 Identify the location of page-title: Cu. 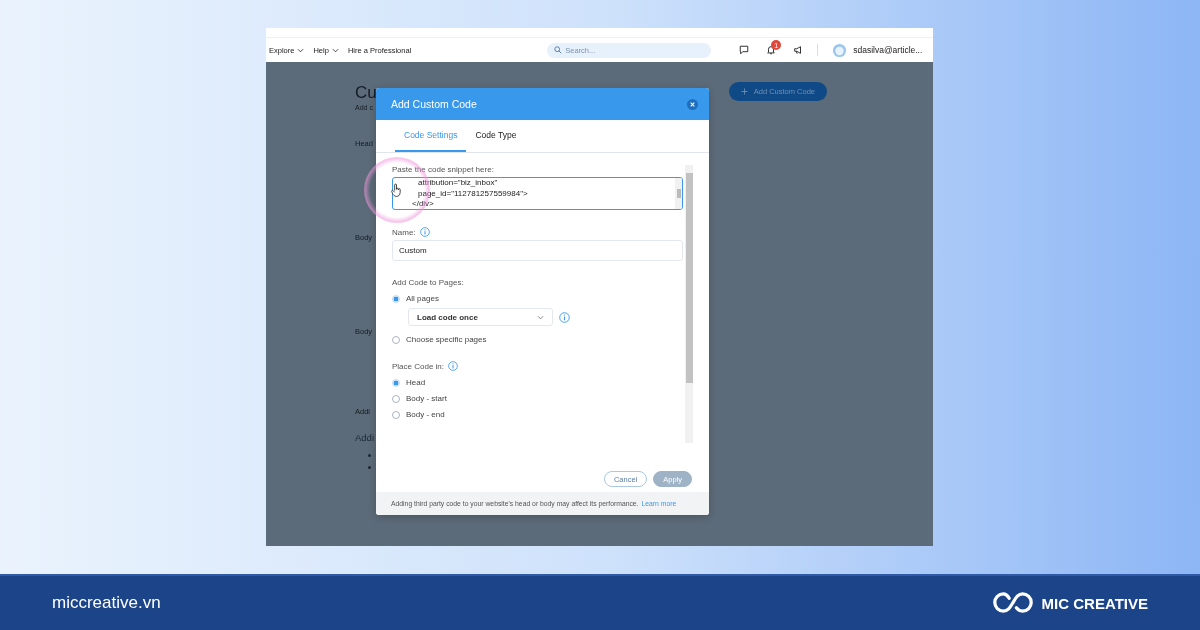
(366, 93).